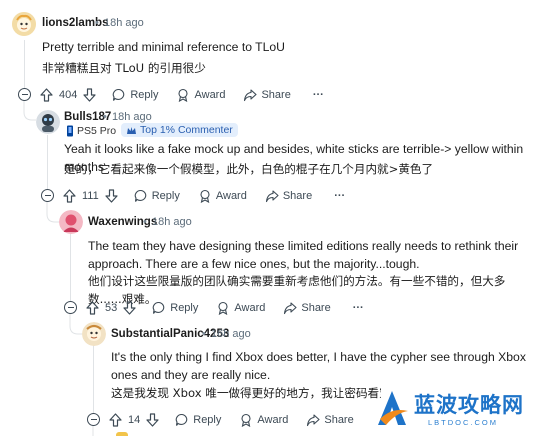 This screenshot has width=550, height=436. I want to click on thread-line-root, so click(24, 65).